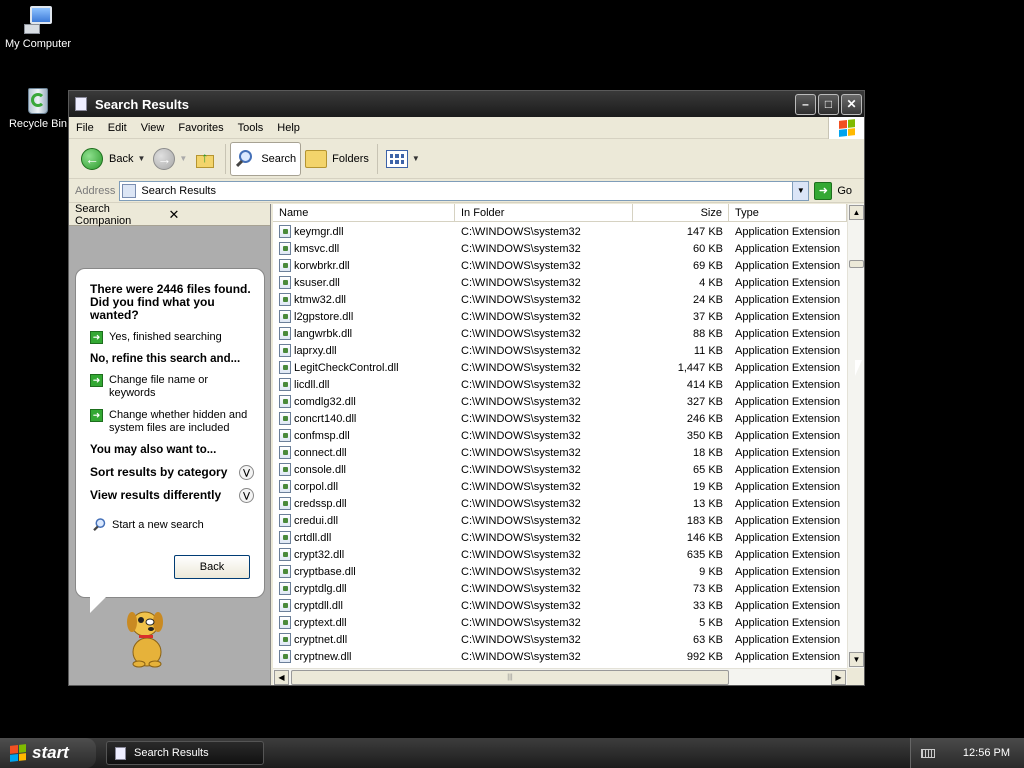 The height and width of the screenshot is (768, 1024). What do you see at coordinates (147, 634) in the screenshot?
I see `search-dog-icon` at bounding box center [147, 634].